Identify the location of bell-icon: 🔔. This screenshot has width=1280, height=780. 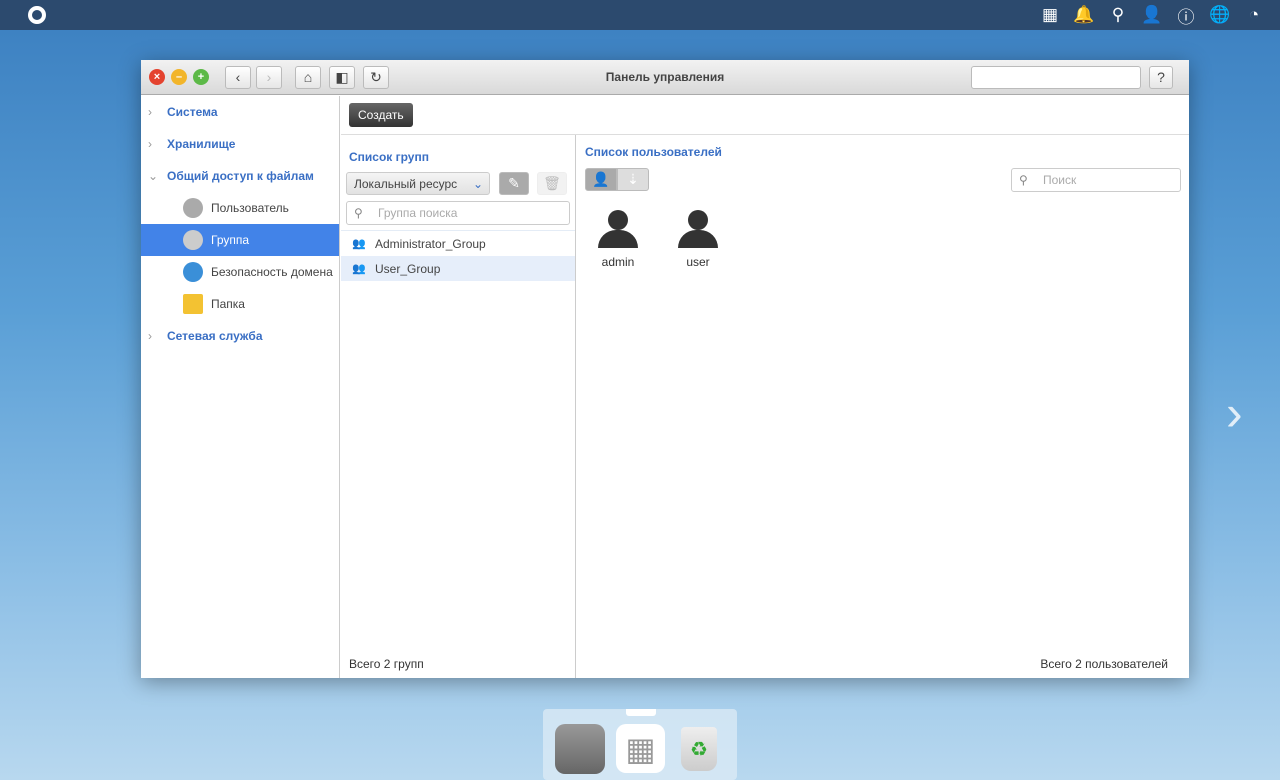
(1084, 15).